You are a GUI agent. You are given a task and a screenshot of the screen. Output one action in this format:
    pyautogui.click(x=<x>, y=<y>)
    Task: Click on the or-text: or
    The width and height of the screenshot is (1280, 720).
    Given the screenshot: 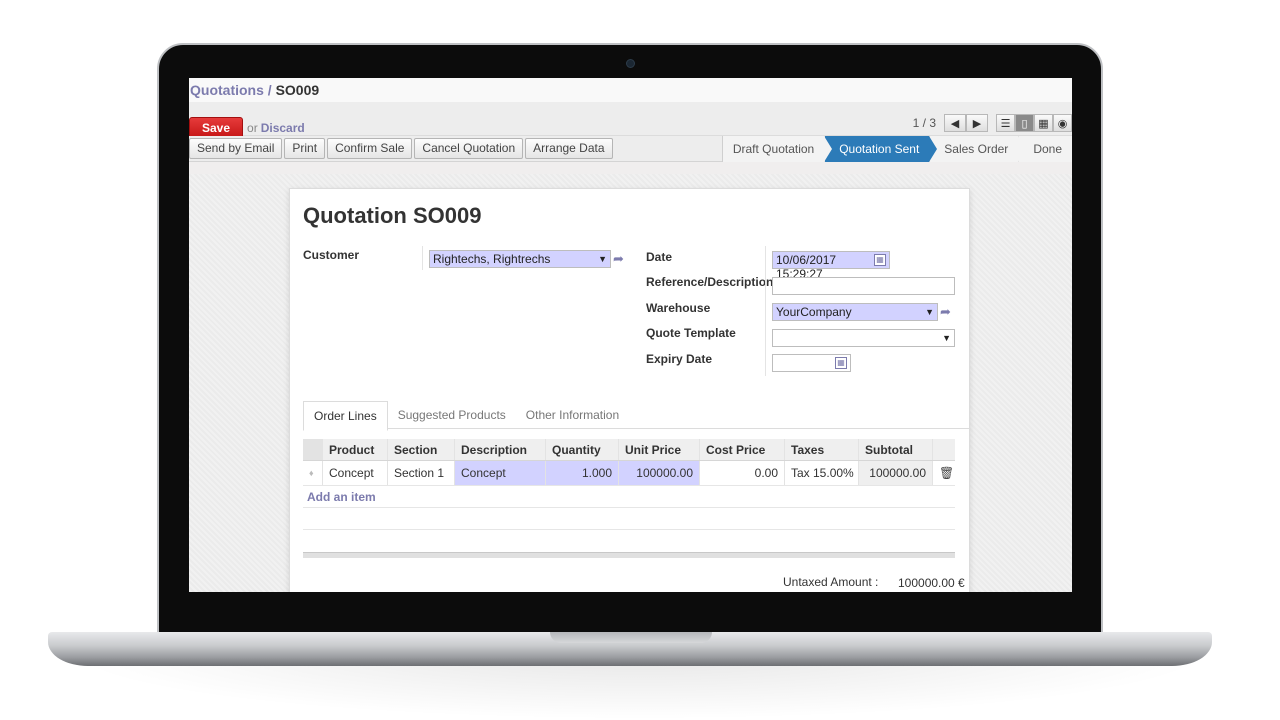 What is the action you would take?
    pyautogui.click(x=252, y=128)
    